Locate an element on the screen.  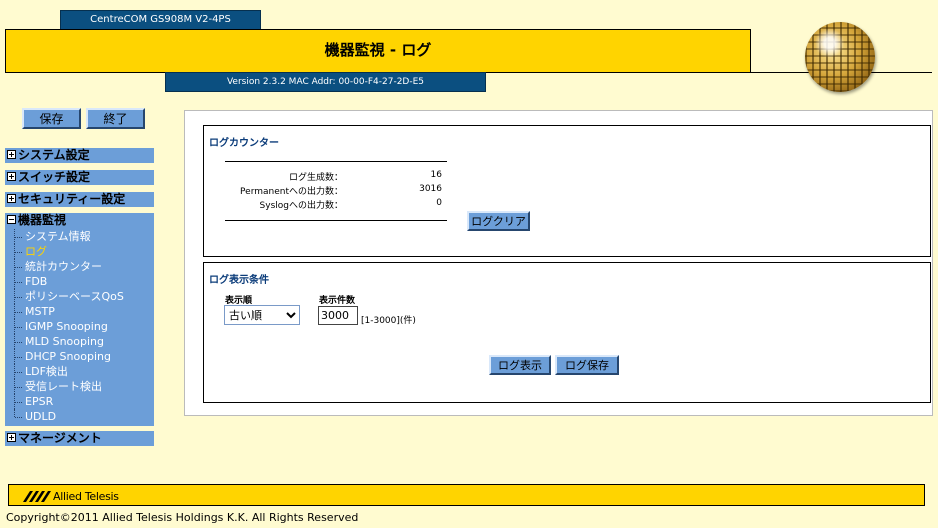
footer-bar: Allied Telesis is located at coordinates (466, 495).